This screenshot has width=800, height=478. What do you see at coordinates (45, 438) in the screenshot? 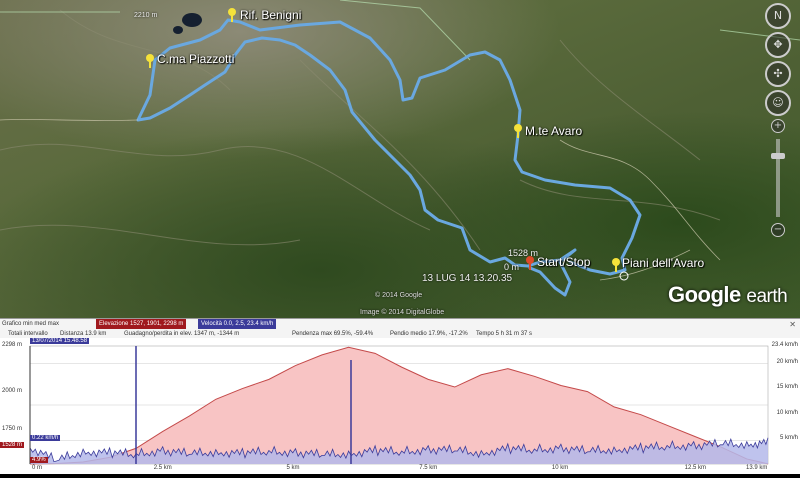
I see `cursor-speed: 0.22 km/h` at bounding box center [45, 438].